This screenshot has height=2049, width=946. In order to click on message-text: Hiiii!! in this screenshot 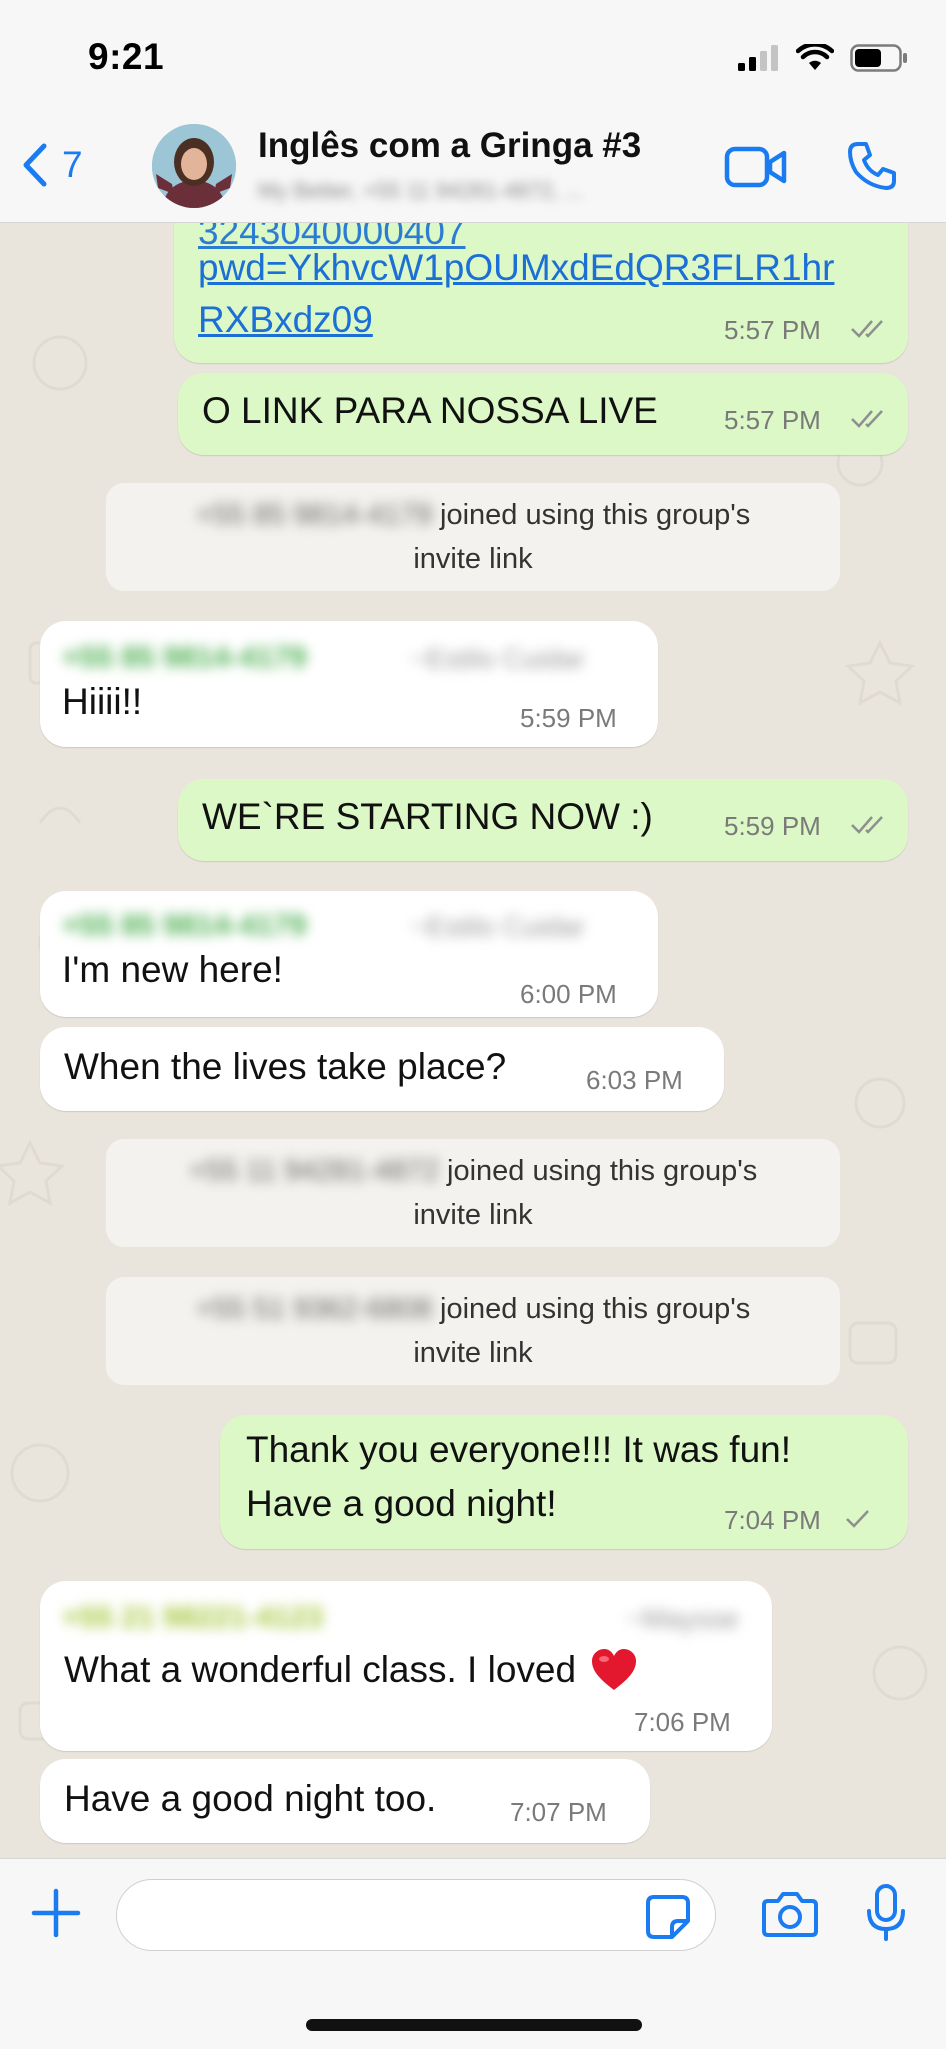, I will do `click(102, 701)`.